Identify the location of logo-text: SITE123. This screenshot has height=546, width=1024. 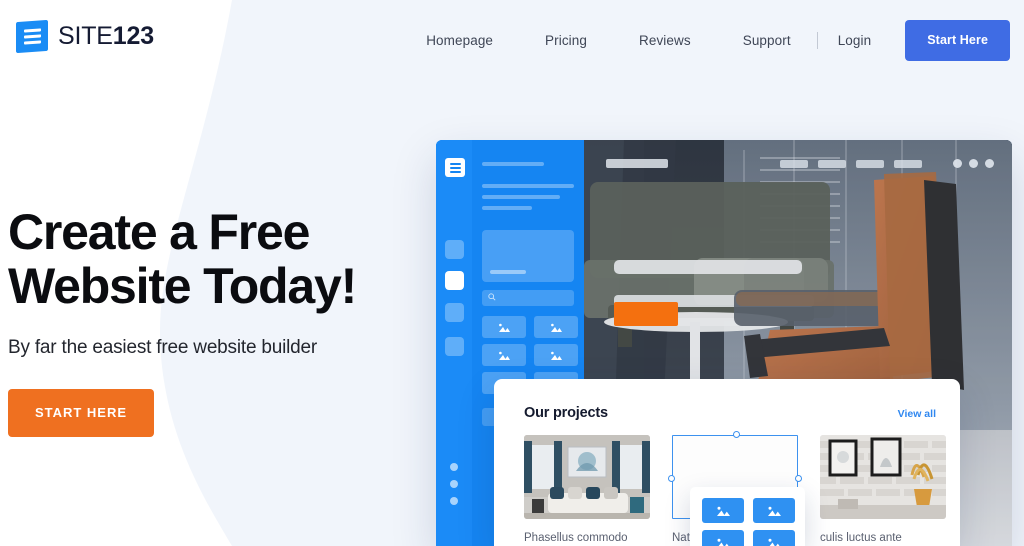
(106, 36).